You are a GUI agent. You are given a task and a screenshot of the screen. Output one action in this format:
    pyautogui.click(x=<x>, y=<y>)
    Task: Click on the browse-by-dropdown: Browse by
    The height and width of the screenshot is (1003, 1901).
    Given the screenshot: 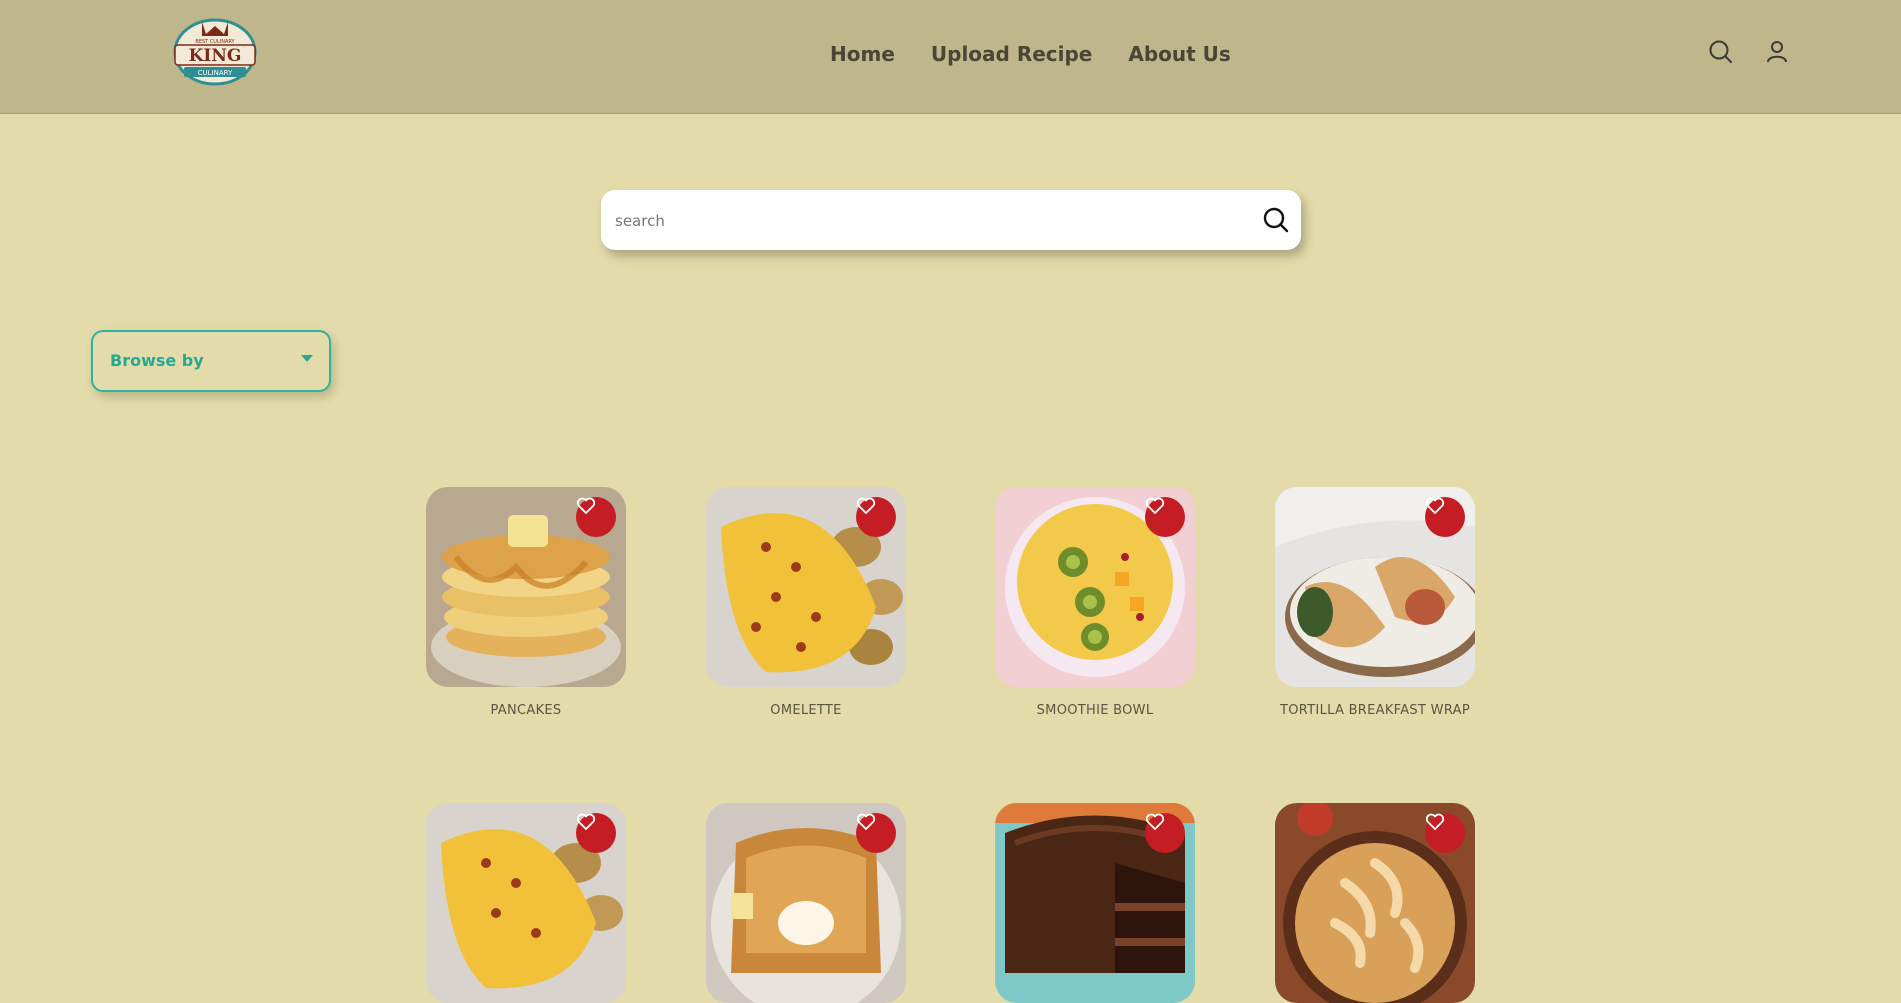 What is the action you would take?
    pyautogui.click(x=211, y=361)
    